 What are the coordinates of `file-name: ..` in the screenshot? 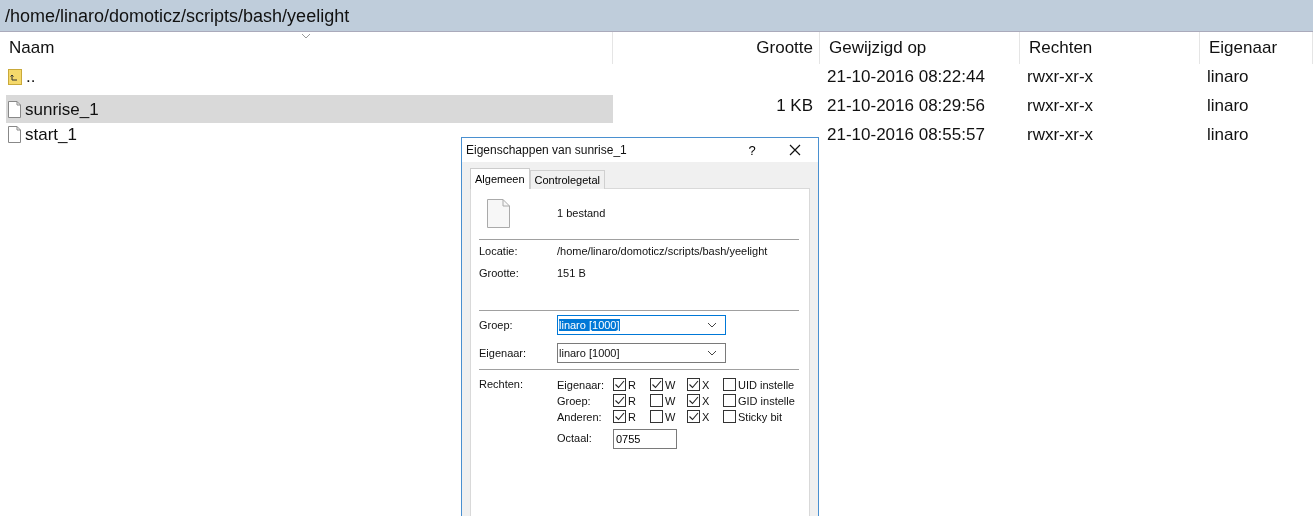 It's located at (31, 77).